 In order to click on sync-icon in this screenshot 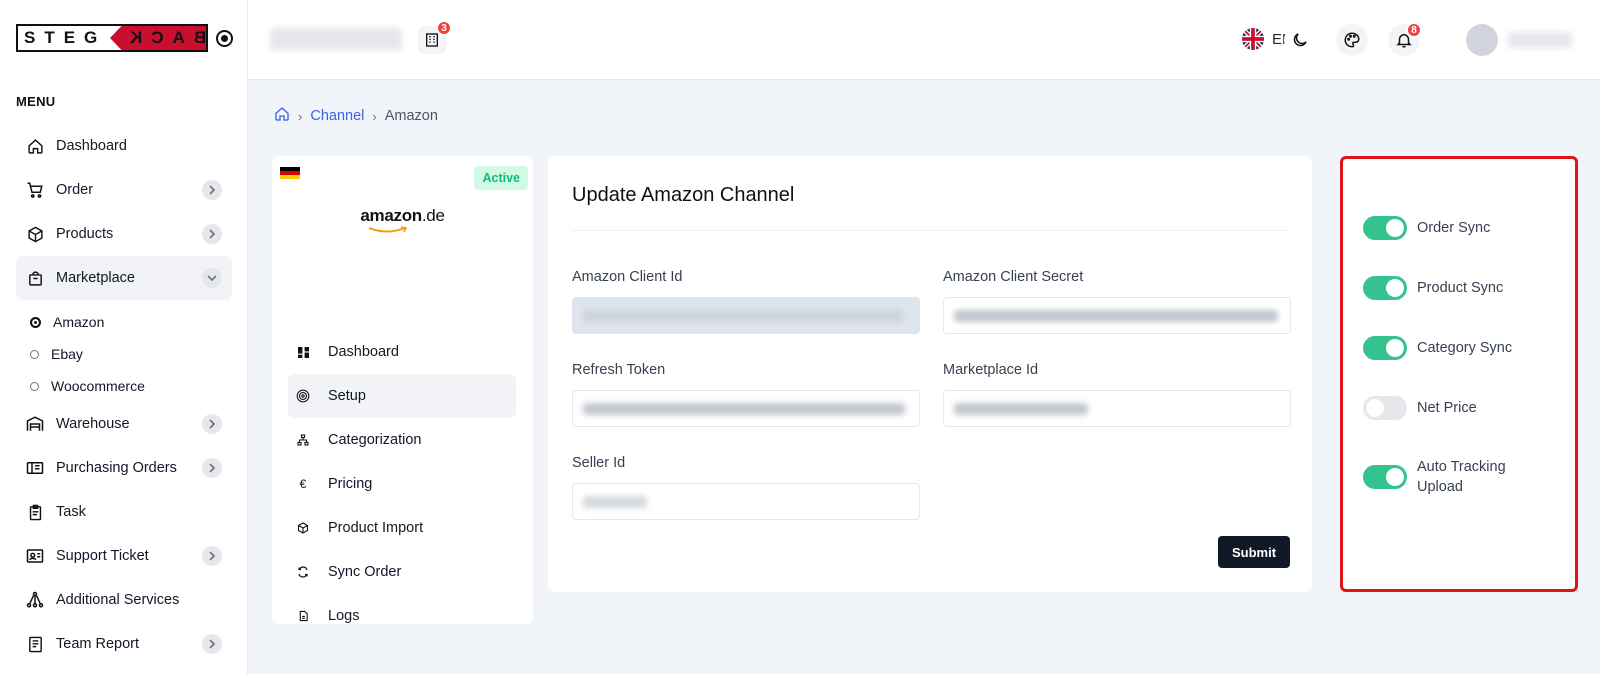, I will do `click(303, 572)`.